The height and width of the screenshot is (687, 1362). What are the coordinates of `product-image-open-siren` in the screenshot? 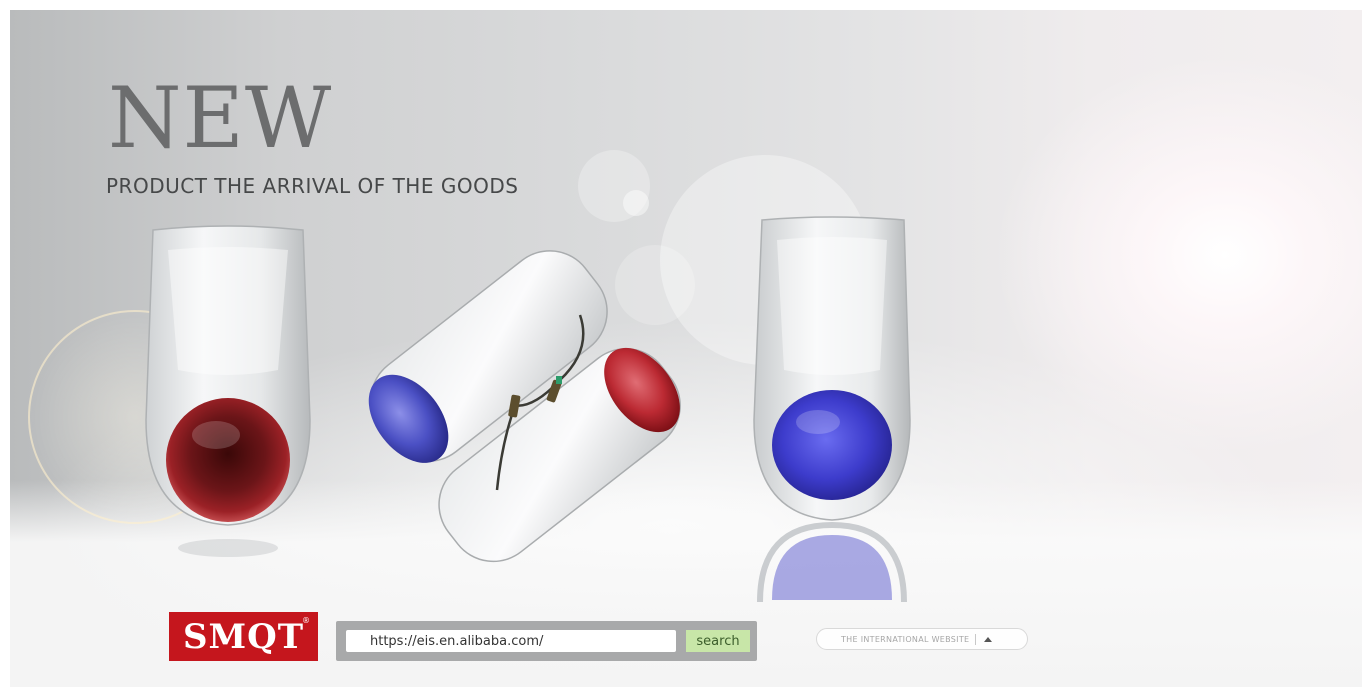 It's located at (524, 406).